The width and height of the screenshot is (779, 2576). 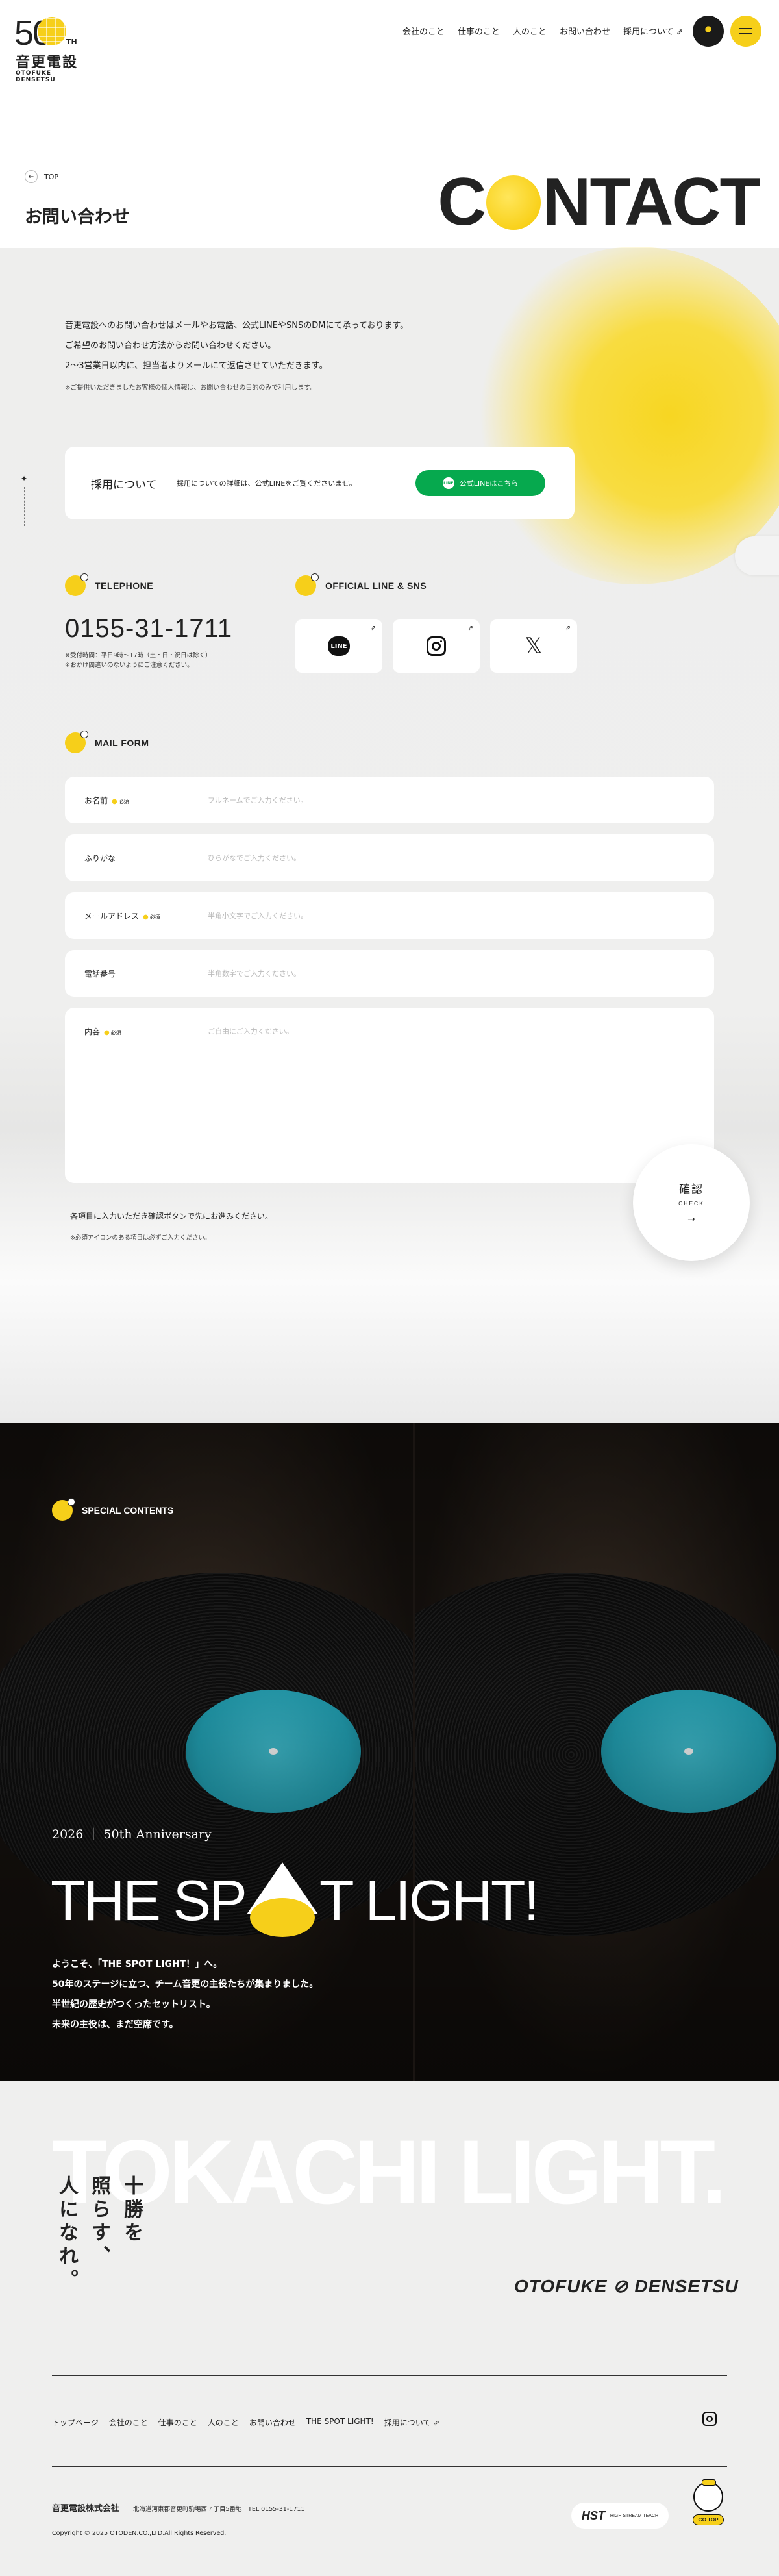 What do you see at coordinates (86, 2509) in the screenshot?
I see `company-name: 音更電設株式会社` at bounding box center [86, 2509].